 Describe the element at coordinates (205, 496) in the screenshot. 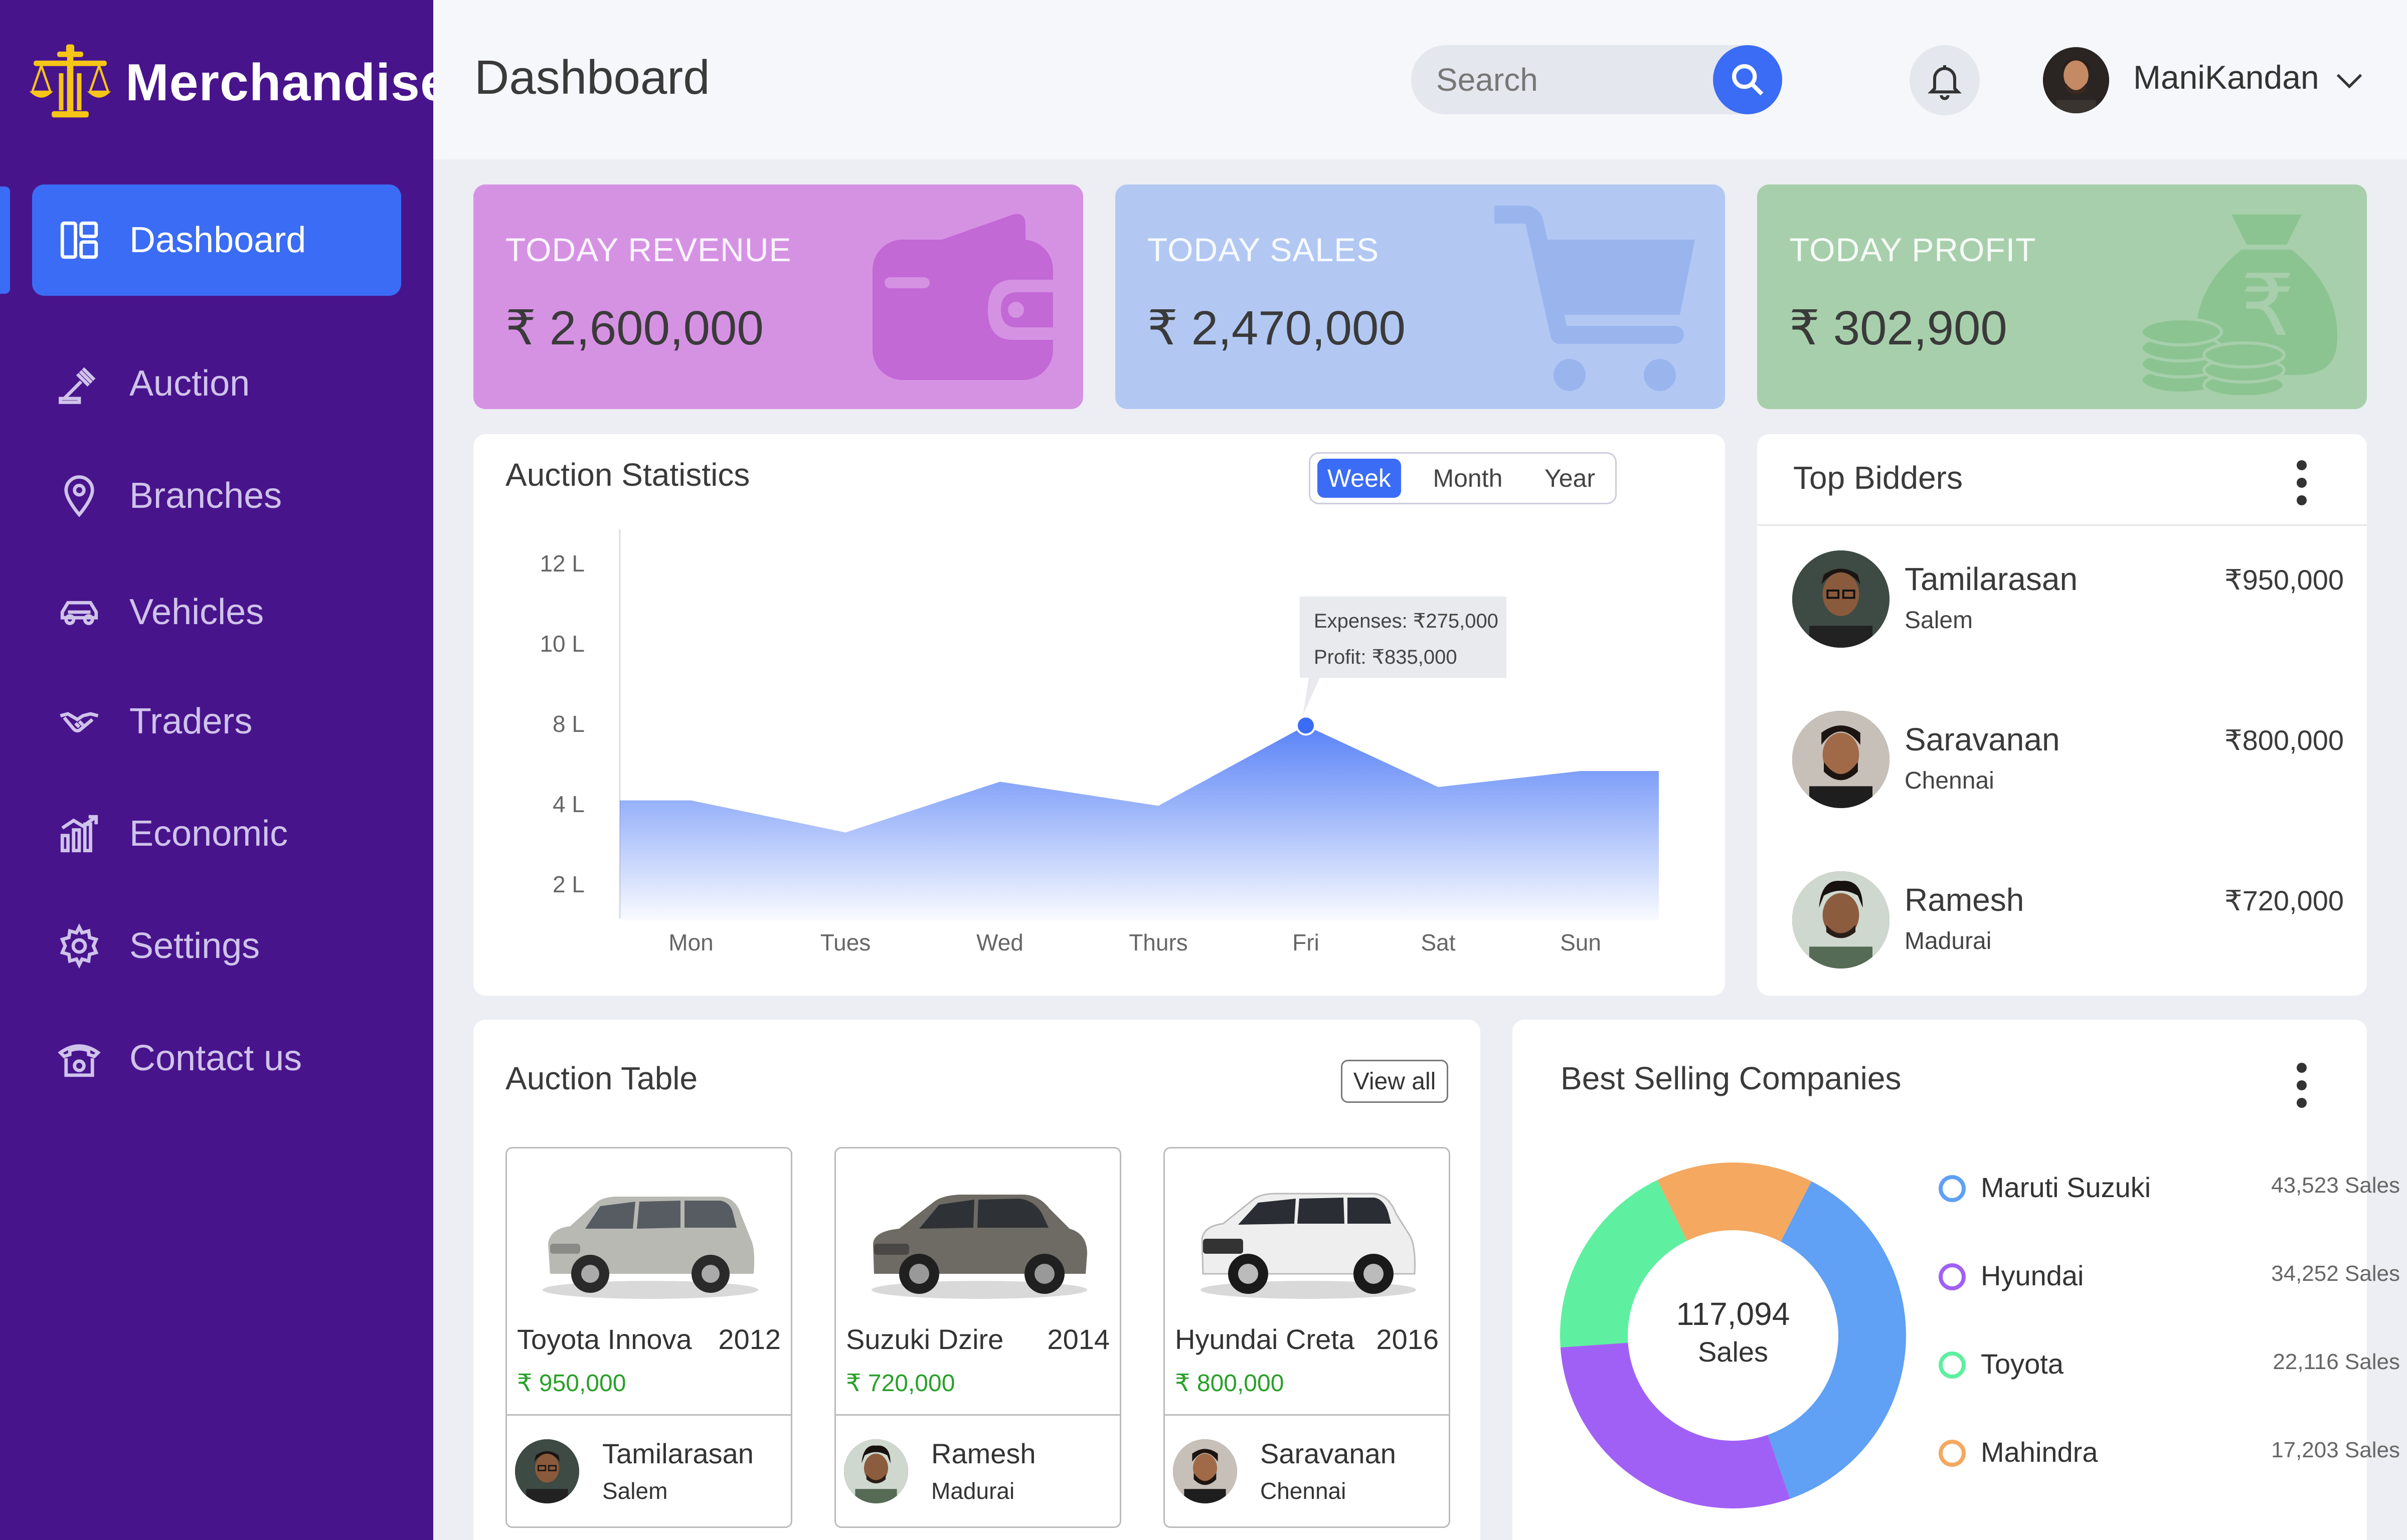

I see `sidebar-item-label: Branches` at that location.